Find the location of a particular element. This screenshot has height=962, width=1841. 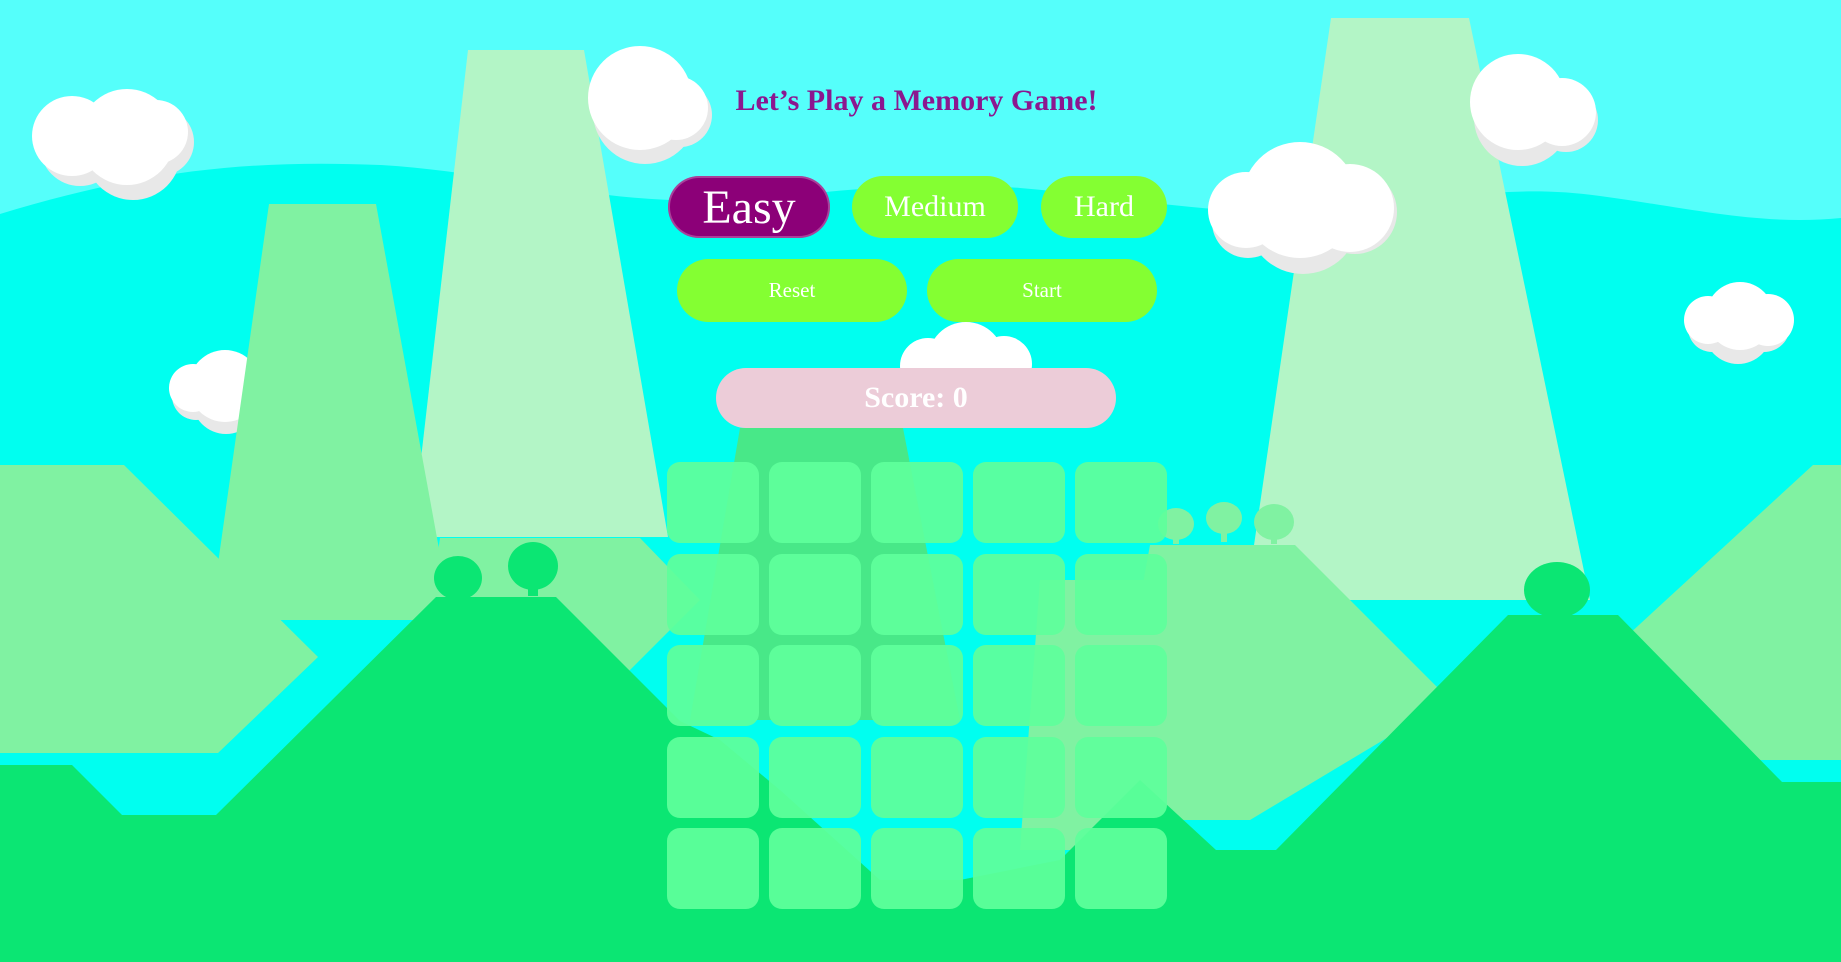

reset-button: Reset is located at coordinates (792, 290).